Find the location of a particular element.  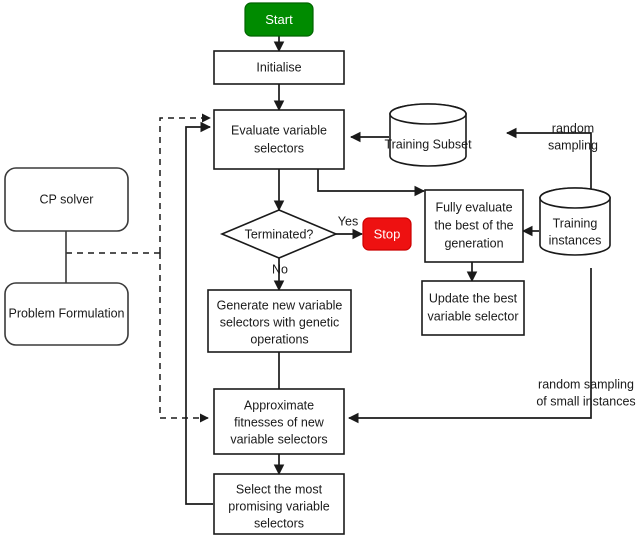

node-problem-formulation-label: Problem Formulation is located at coordinates (66, 313).